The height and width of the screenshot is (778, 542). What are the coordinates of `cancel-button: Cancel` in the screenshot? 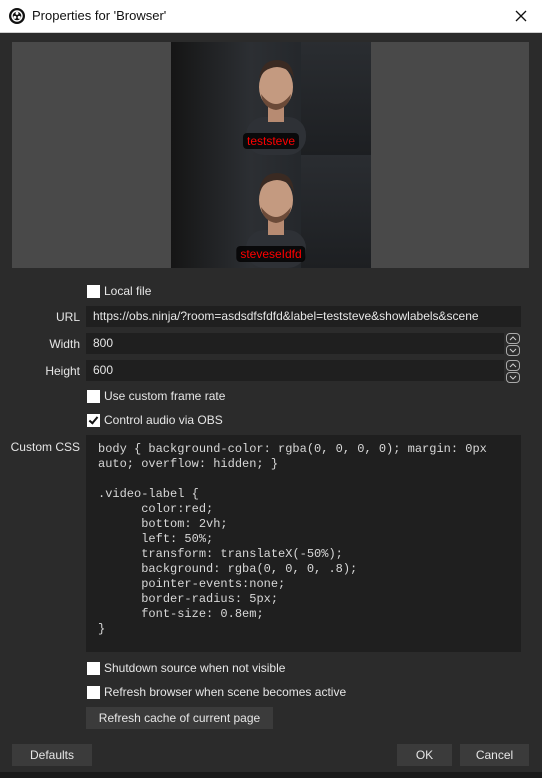 It's located at (494, 755).